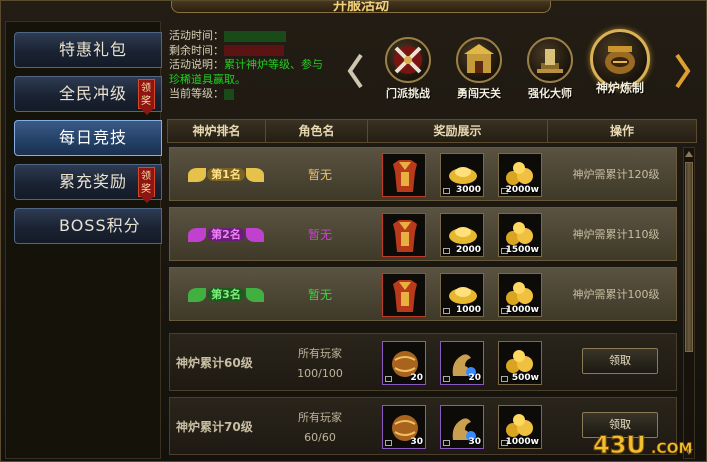  What do you see at coordinates (264, 94) in the screenshot?
I see `current-level-row: 当前等级：` at bounding box center [264, 94].